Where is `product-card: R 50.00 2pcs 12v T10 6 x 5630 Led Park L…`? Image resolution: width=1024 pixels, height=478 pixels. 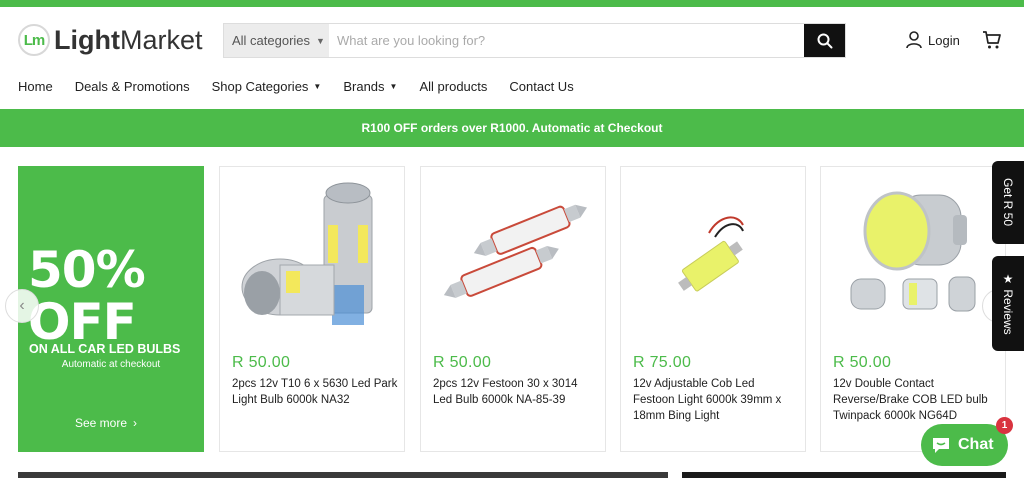 product-card: R 50.00 2pcs 12v T10 6 x 5630 Led Park L… is located at coordinates (312, 309).